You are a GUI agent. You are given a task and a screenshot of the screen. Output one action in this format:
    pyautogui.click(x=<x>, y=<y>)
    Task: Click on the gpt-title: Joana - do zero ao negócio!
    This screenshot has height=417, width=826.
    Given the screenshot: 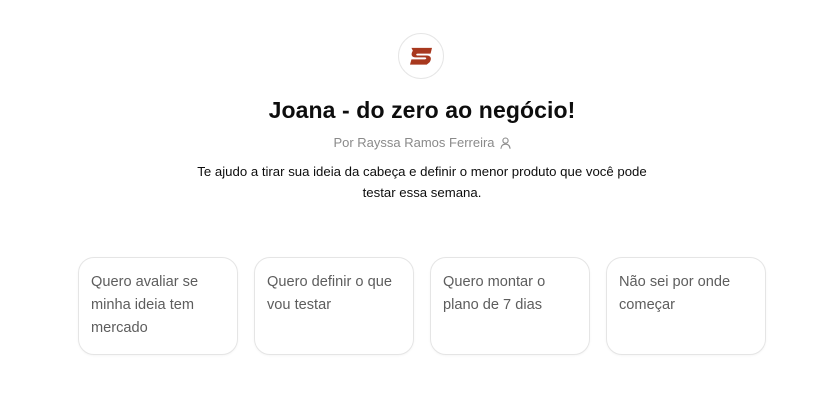 What is the action you would take?
    pyautogui.click(x=422, y=110)
    